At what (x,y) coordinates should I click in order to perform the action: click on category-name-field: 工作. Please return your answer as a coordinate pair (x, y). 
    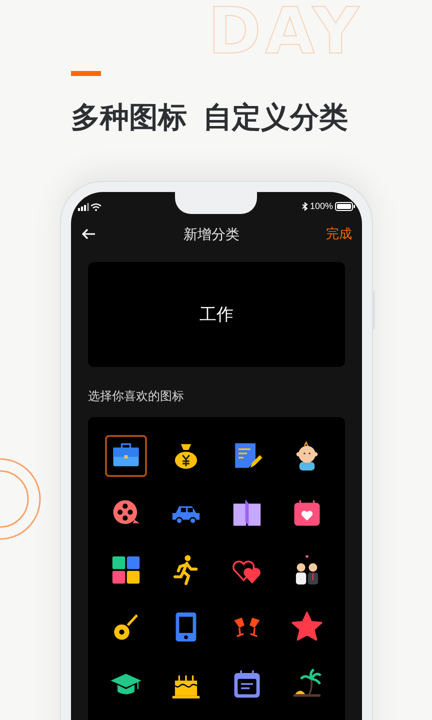
    Looking at the image, I should click on (216, 314).